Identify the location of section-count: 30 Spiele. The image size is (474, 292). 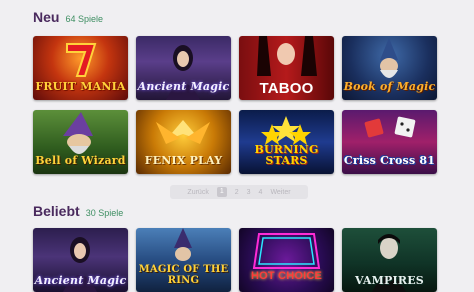
(105, 213).